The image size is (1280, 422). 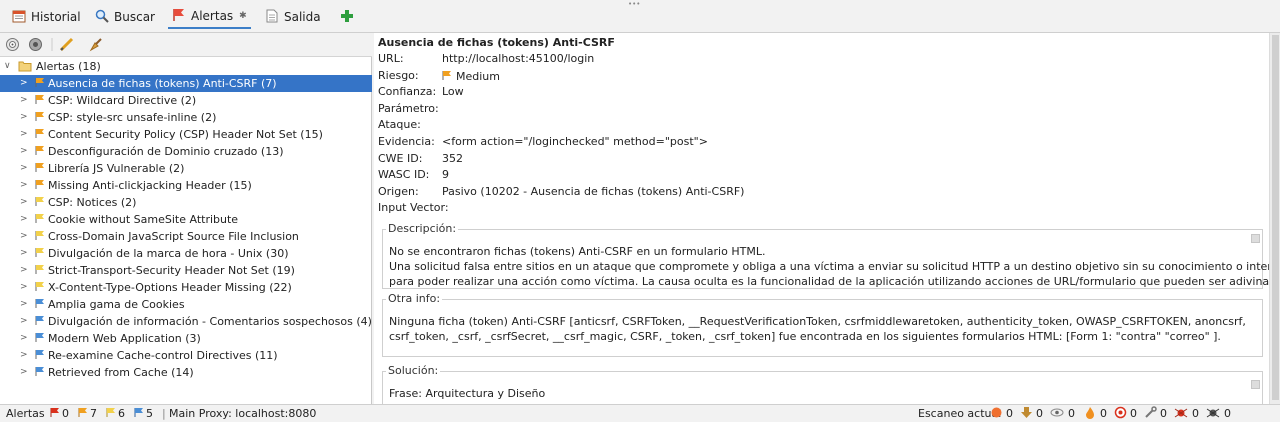 I want to click on tree-root: ∨ Alertas (18), so click(x=186, y=66).